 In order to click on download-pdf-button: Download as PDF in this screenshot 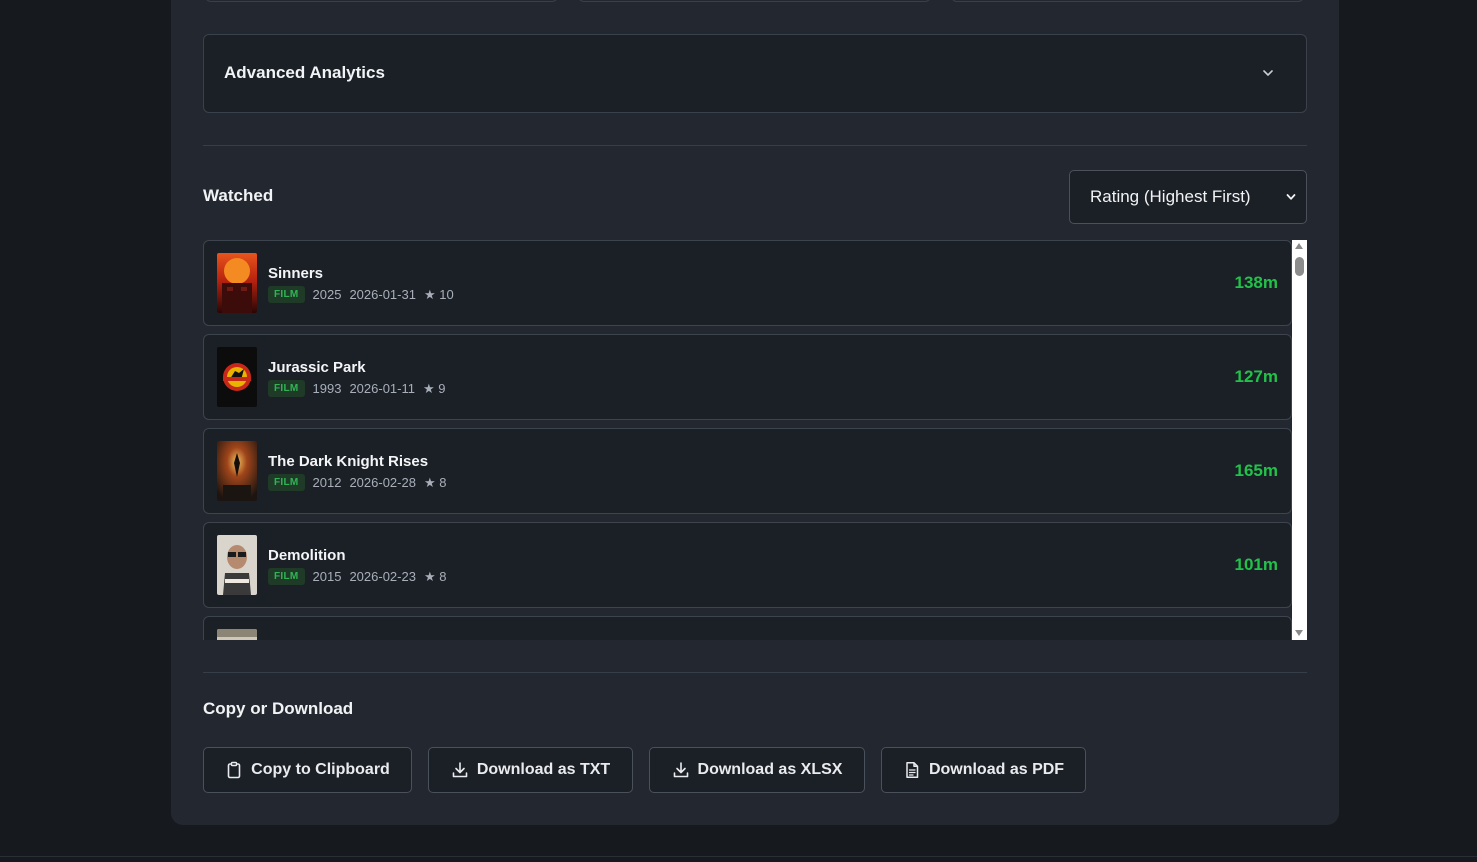, I will do `click(983, 770)`.